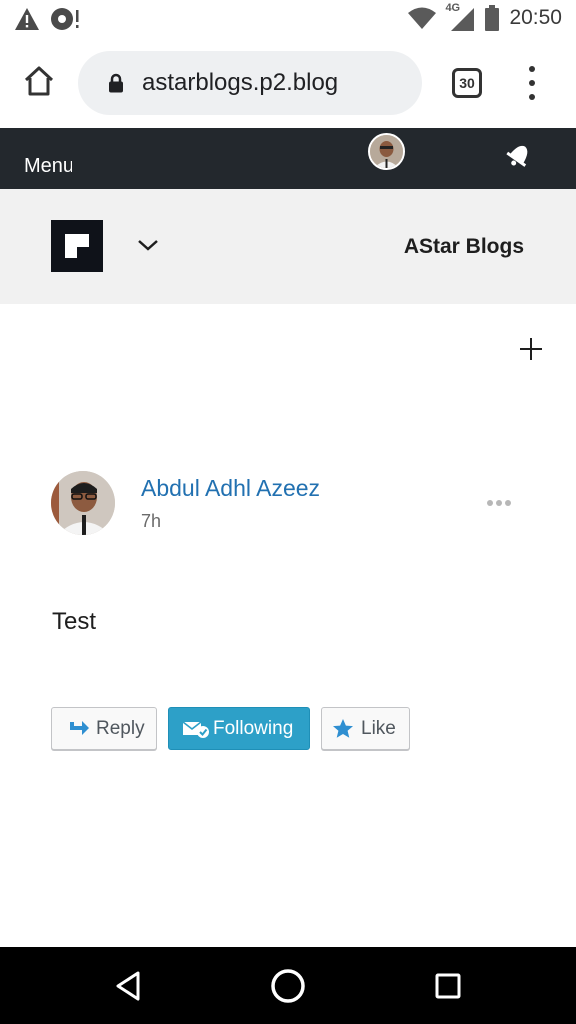 The width and height of the screenshot is (576, 1024). What do you see at coordinates (464, 247) in the screenshot?
I see `site-title: AStar Blogs` at bounding box center [464, 247].